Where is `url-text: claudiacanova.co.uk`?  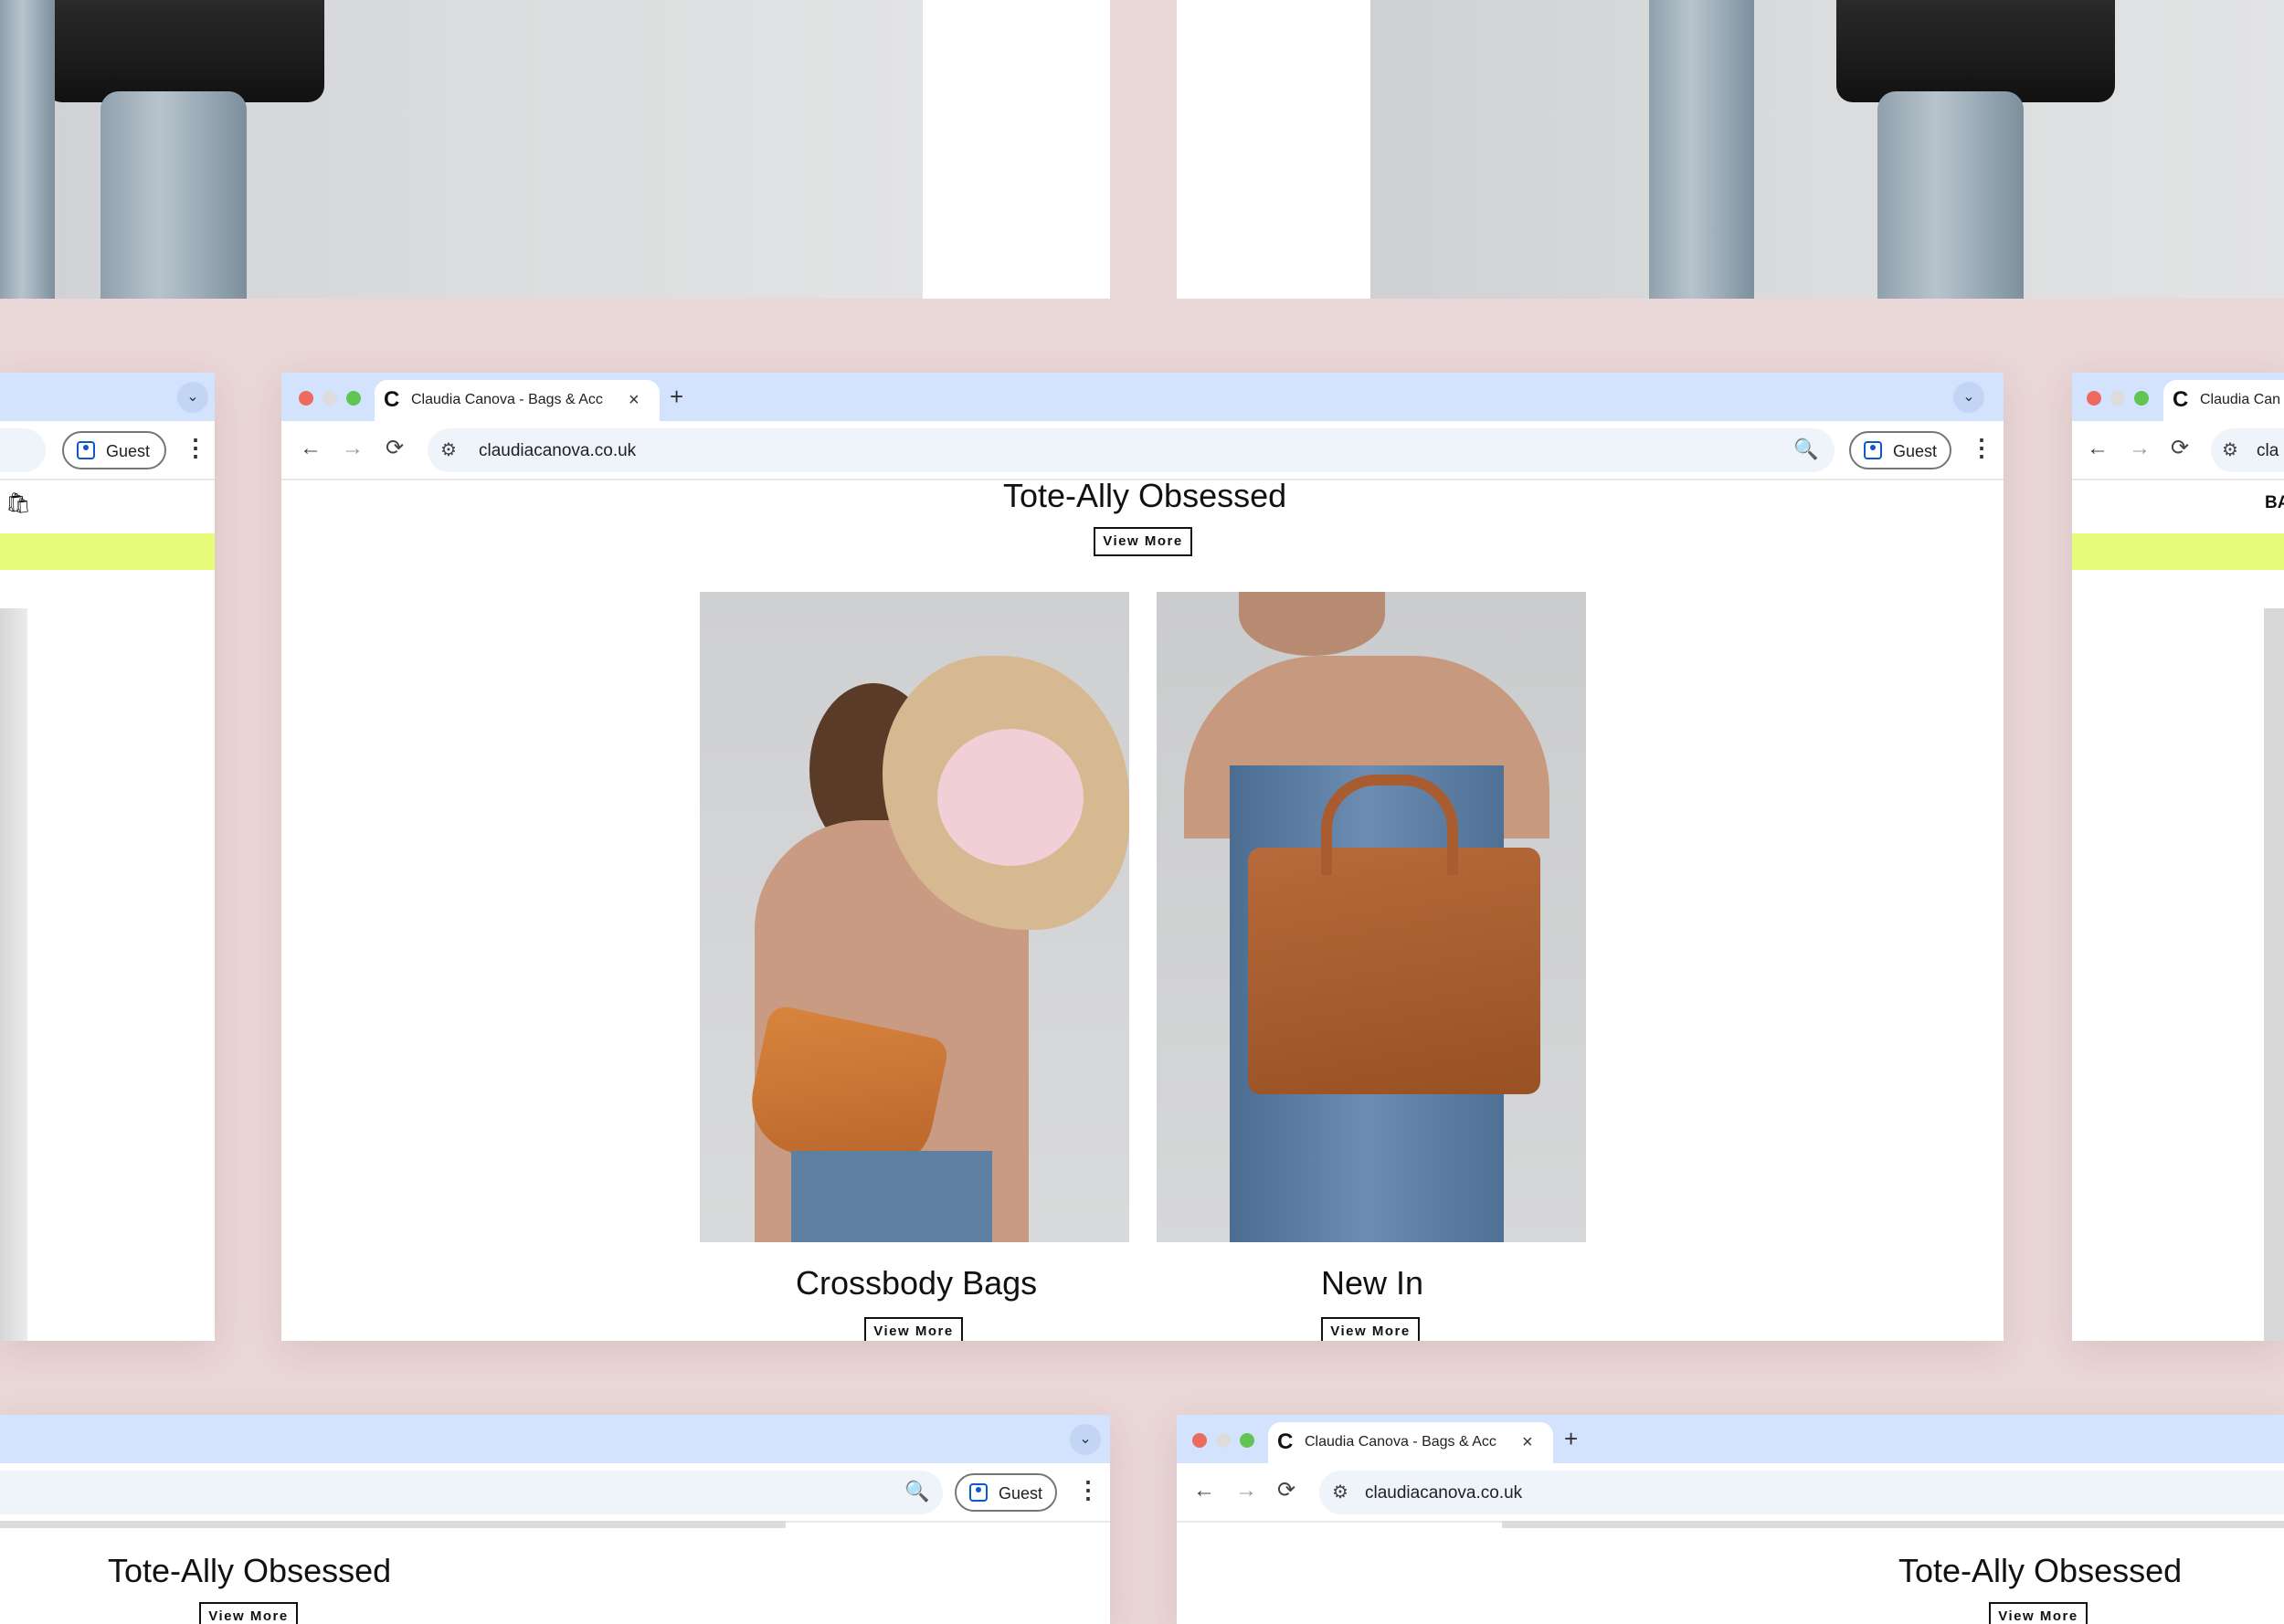
url-text: claudiacanova.co.uk is located at coordinates (558, 451).